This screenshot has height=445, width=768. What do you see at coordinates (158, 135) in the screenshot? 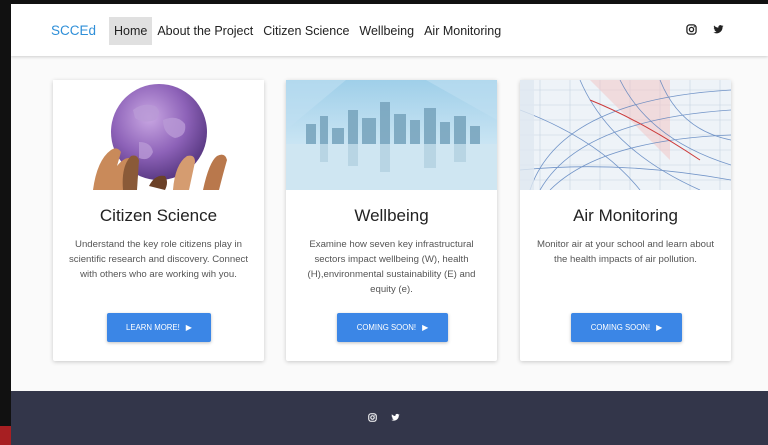
I see `globe-hands-image` at bounding box center [158, 135].